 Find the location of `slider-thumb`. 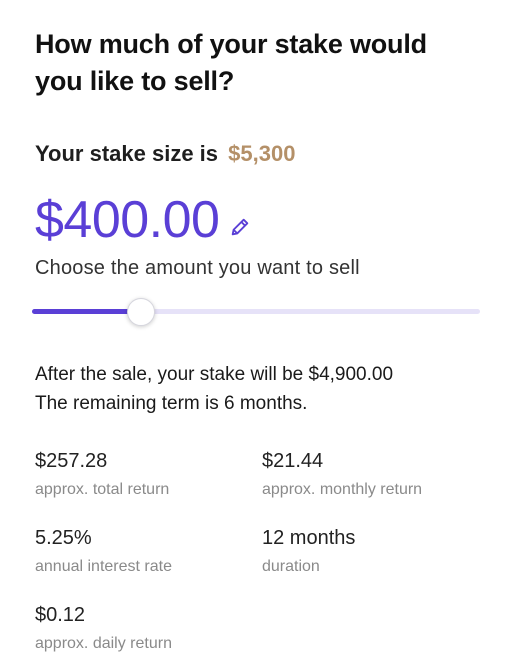

slider-thumb is located at coordinates (140, 312).